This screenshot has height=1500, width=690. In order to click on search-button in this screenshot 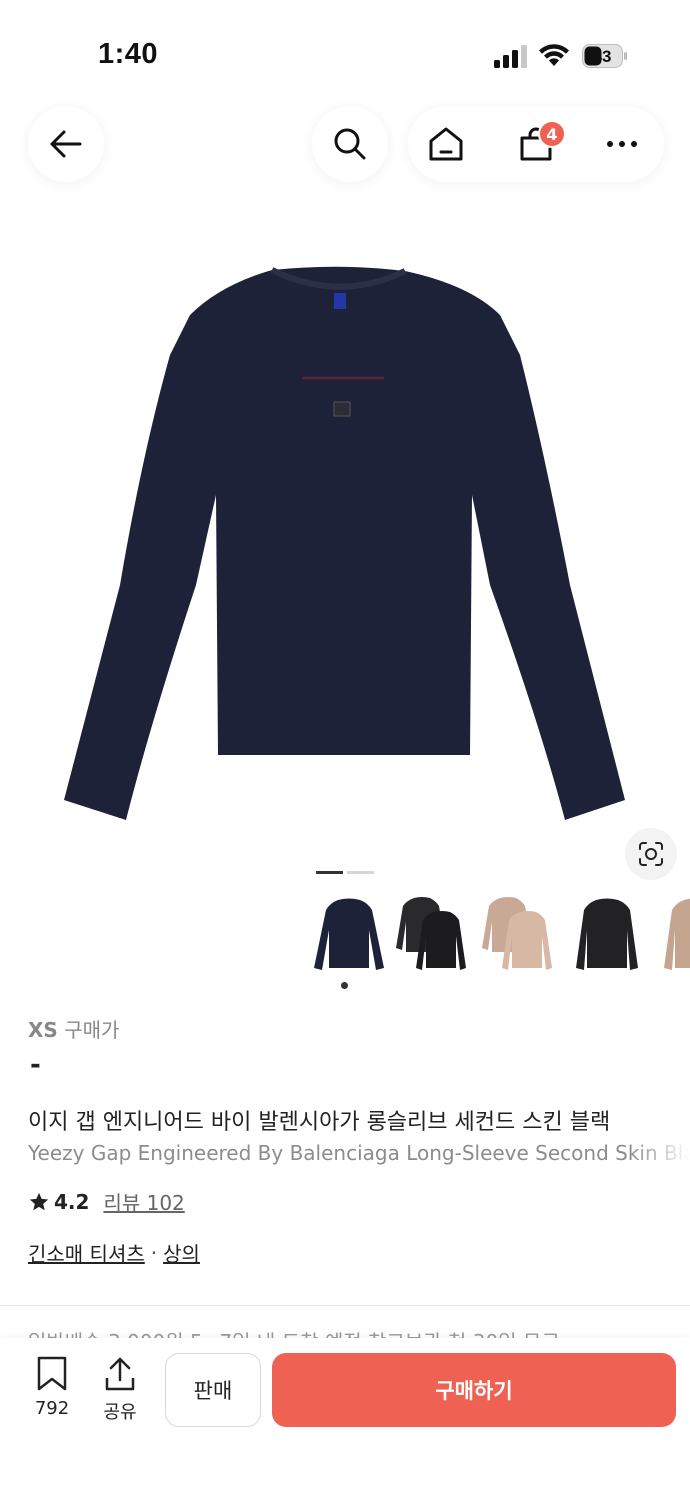, I will do `click(350, 144)`.